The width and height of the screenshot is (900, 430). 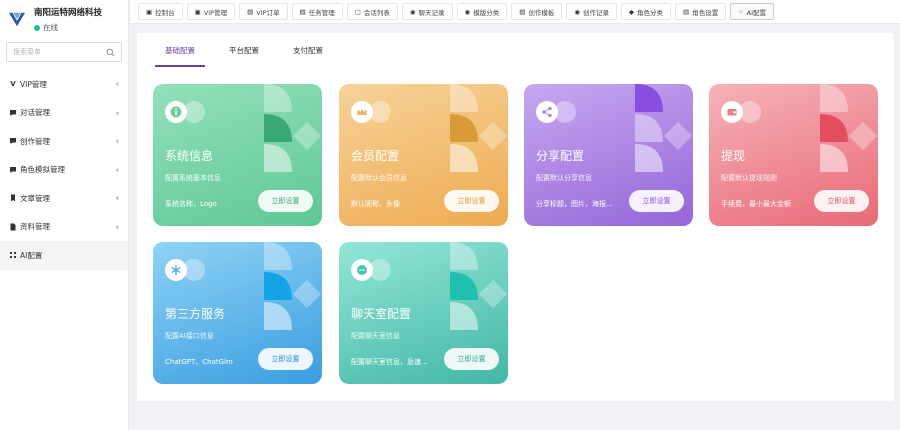 I want to click on tab-label: 角色分类, so click(x=650, y=12).